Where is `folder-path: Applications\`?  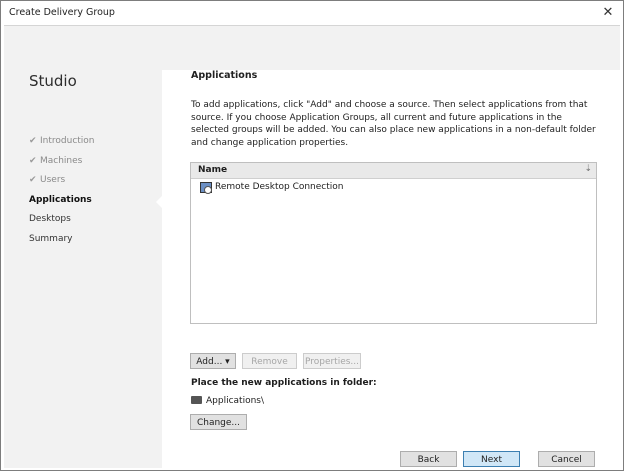
folder-path: Applications\ is located at coordinates (227, 401).